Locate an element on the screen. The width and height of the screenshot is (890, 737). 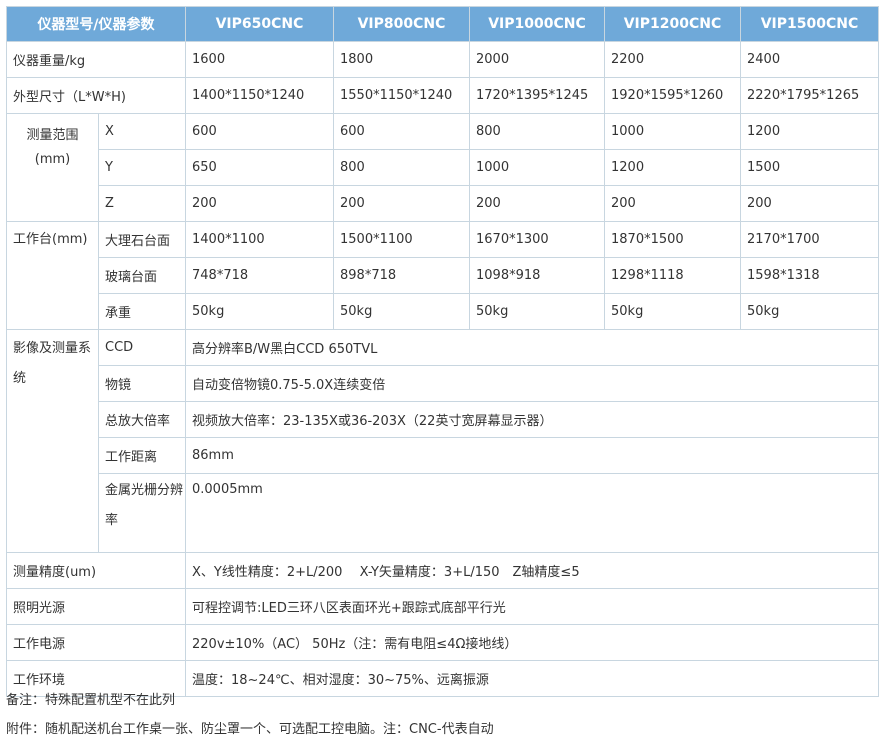
spec-value: 86mm is located at coordinates (532, 455).